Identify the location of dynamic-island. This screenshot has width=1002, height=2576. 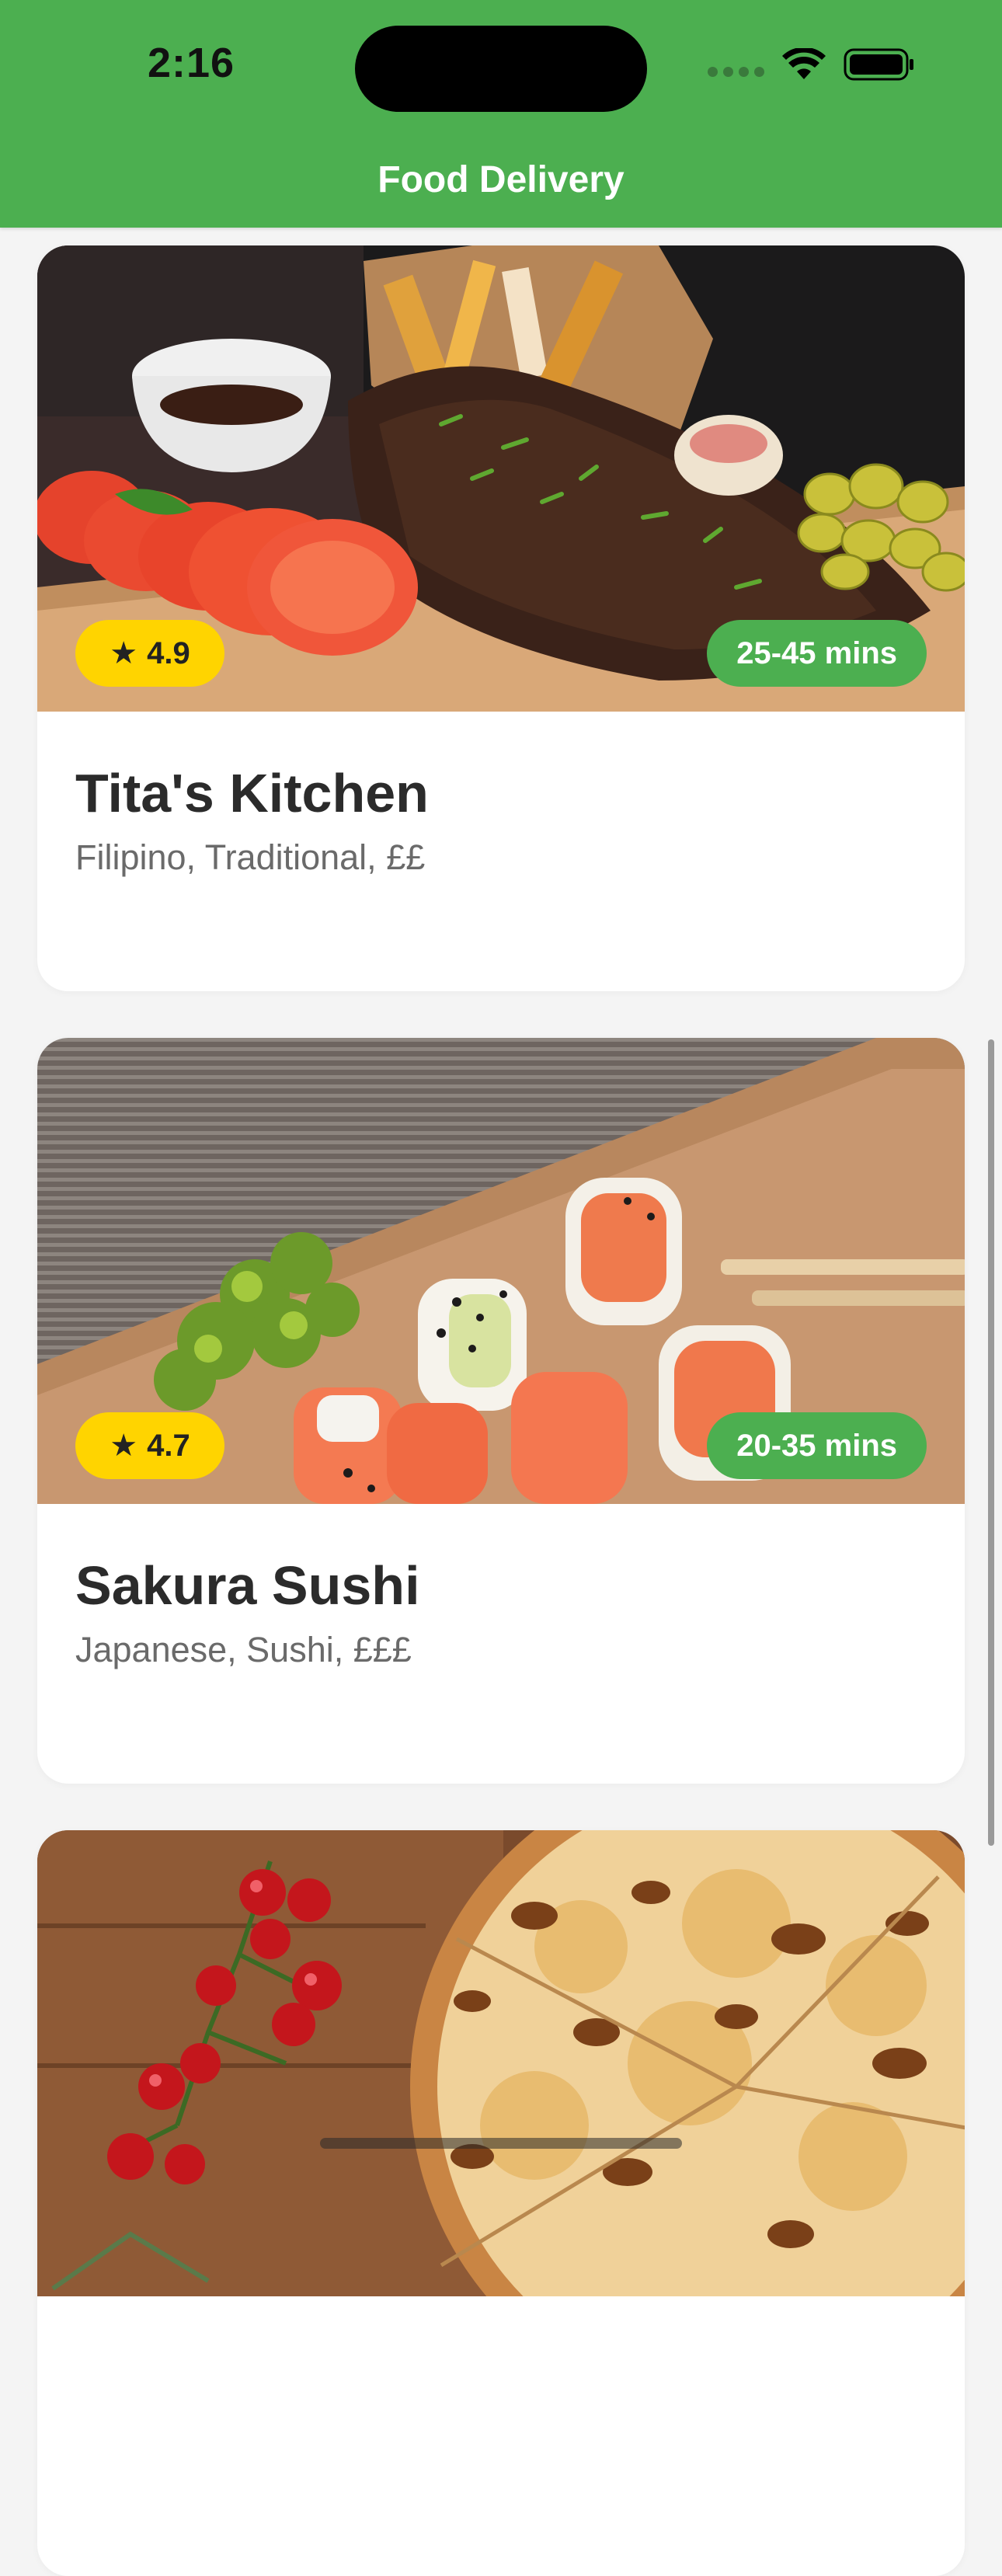
(501, 69).